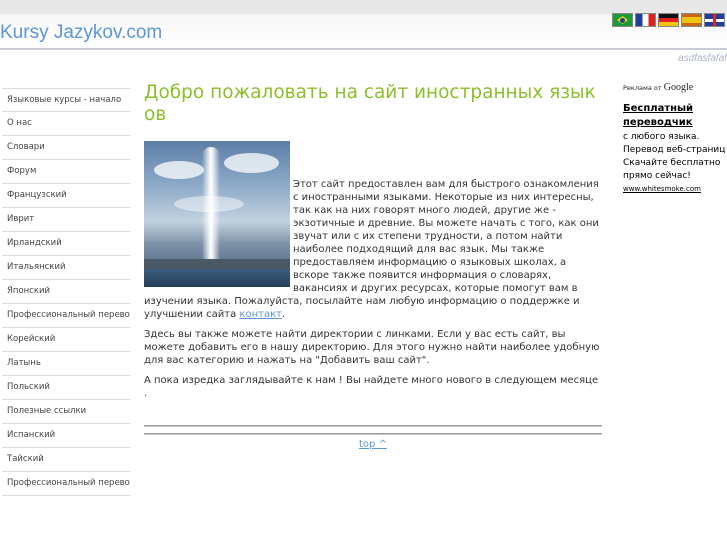 Image resolution: width=727 pixels, height=545 pixels. Describe the element at coordinates (66, 196) in the screenshot. I see `sidebar-item-french: Французский` at that location.